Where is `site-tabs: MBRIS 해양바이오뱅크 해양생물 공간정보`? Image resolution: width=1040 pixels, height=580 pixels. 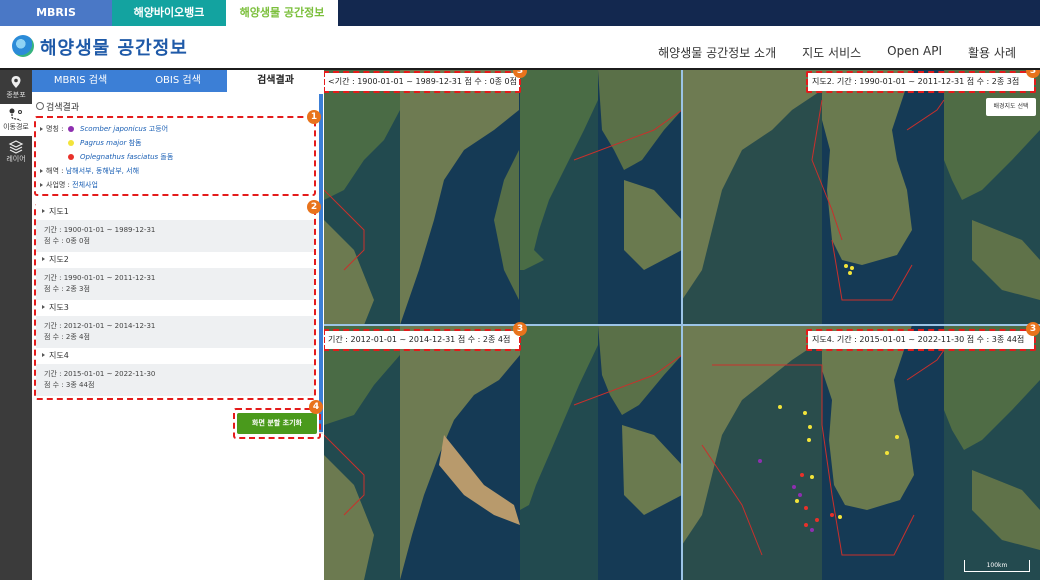 site-tabs: MBRIS 해양바이오뱅크 해양생물 공간정보 is located at coordinates (520, 13).